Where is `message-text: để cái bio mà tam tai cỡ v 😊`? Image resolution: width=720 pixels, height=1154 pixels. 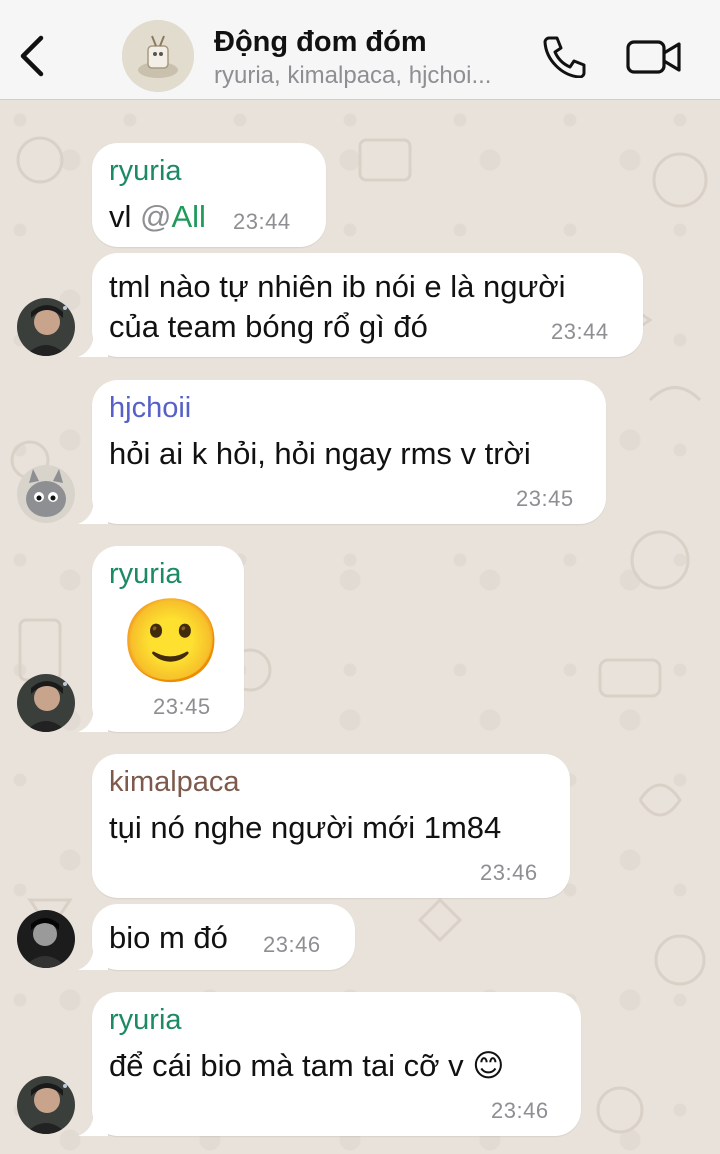 message-text: để cái bio mà tam tai cỡ v 😊 is located at coordinates (307, 1066).